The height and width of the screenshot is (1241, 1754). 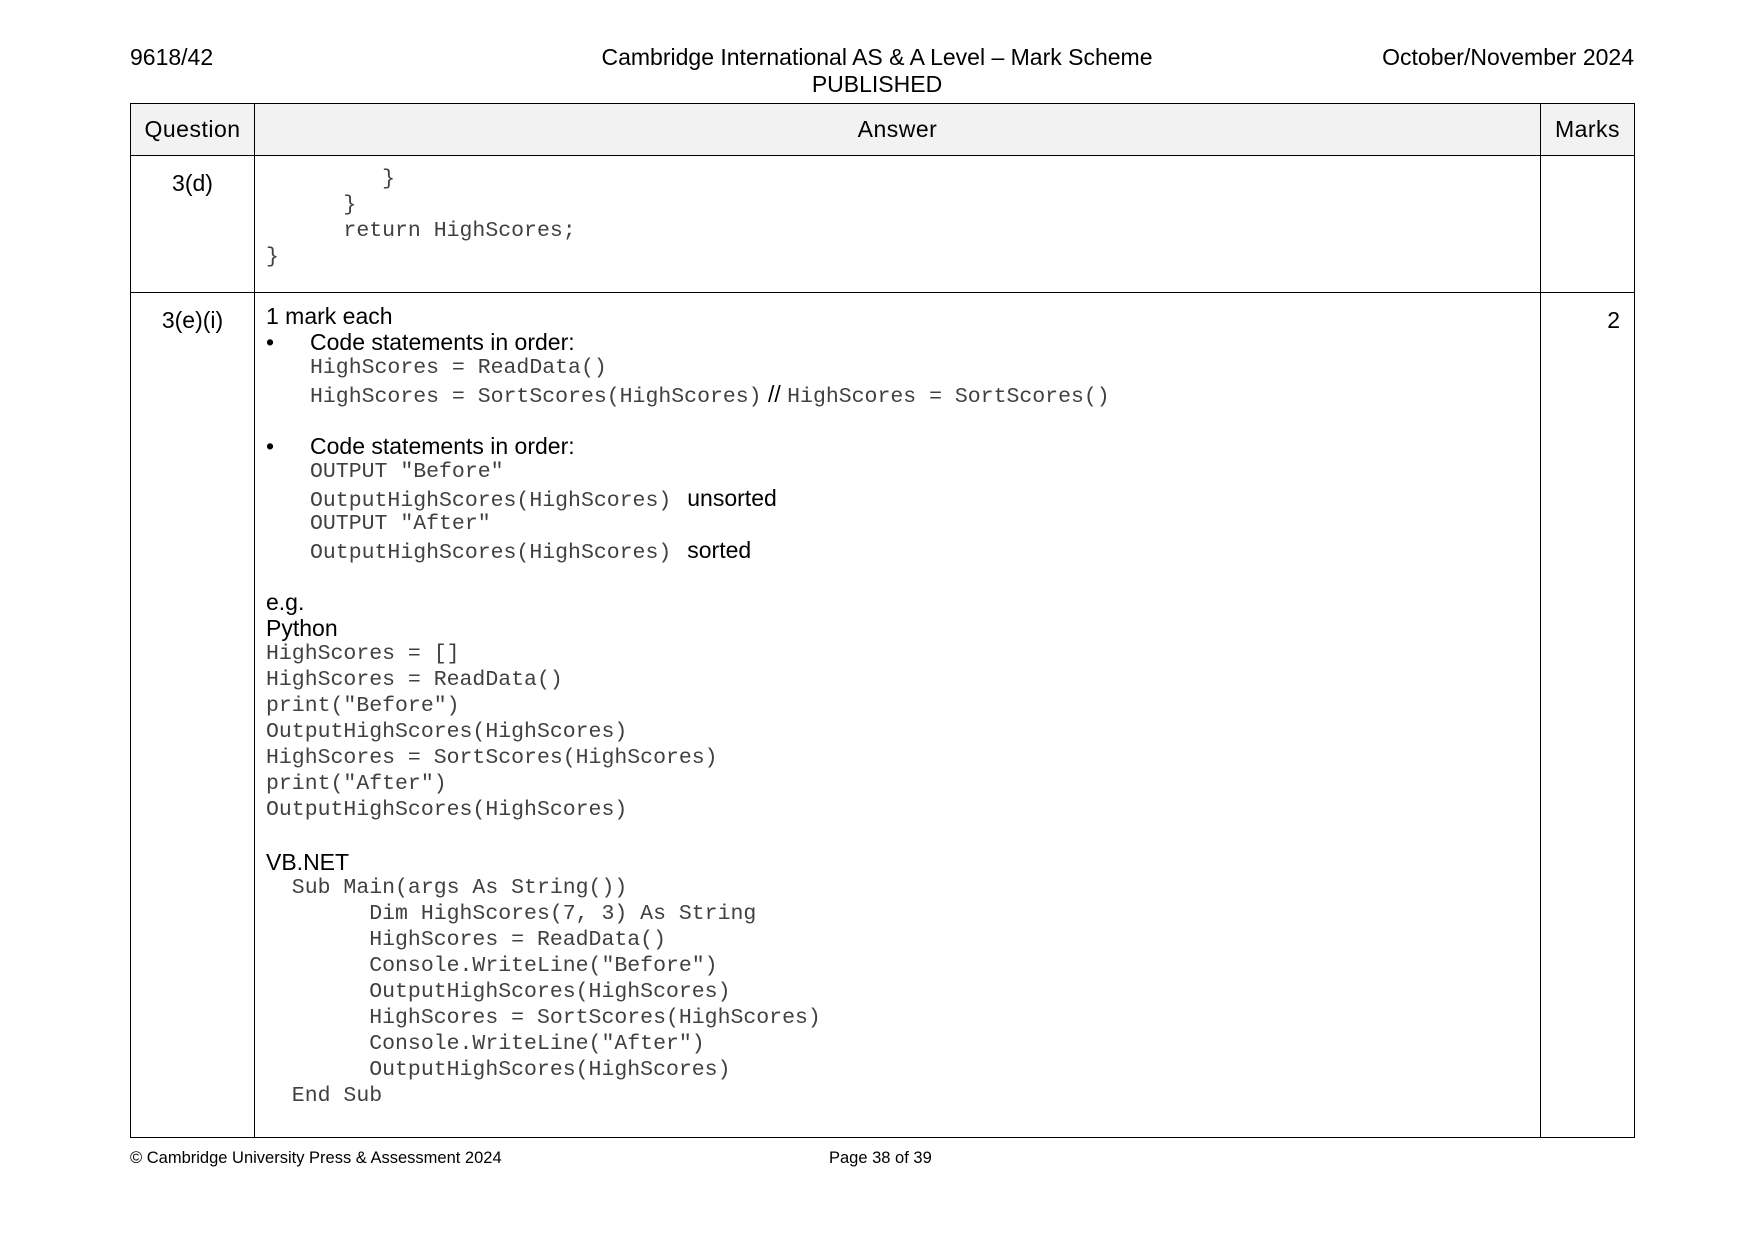 What do you see at coordinates (485, 1044) in the screenshot?
I see `code-line: Console.WriteLine("After")` at bounding box center [485, 1044].